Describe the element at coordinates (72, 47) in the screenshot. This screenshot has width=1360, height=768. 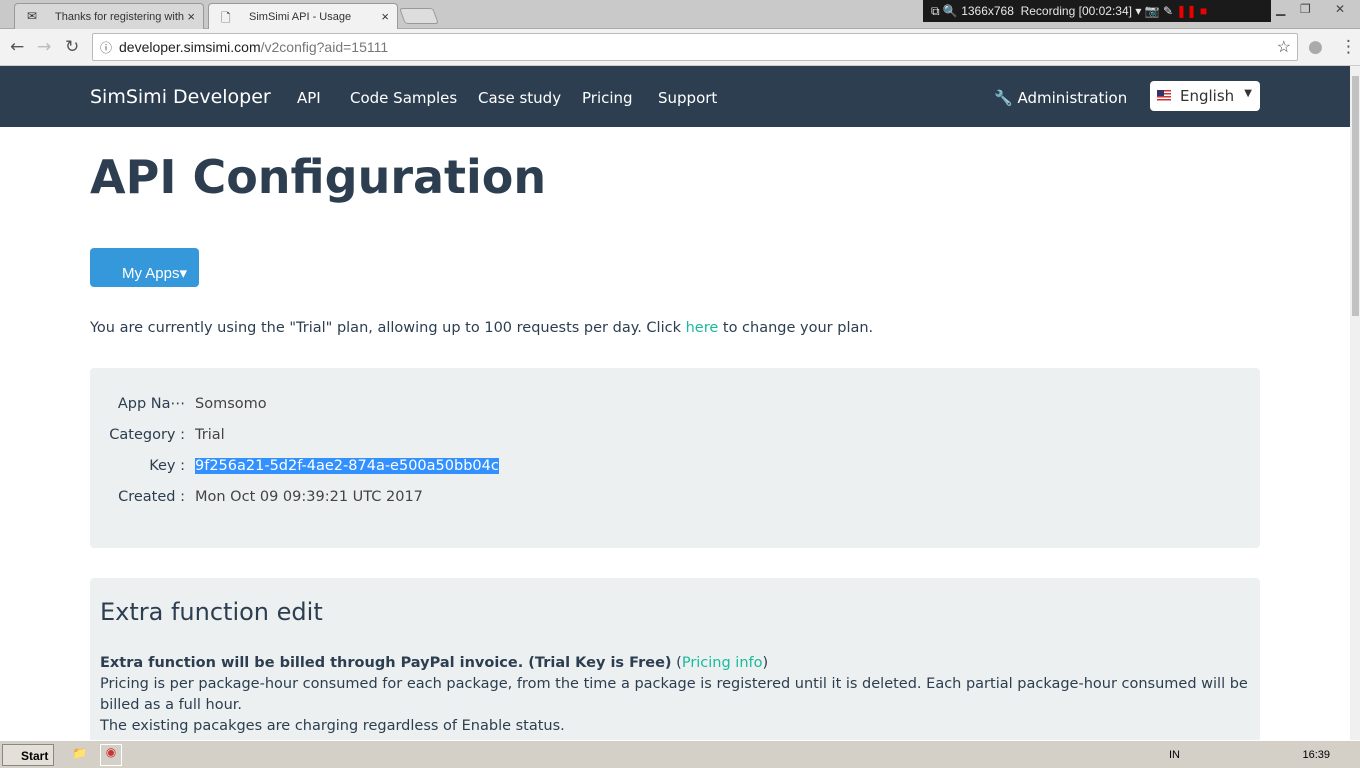
I see `reload-icon: ↻` at that location.